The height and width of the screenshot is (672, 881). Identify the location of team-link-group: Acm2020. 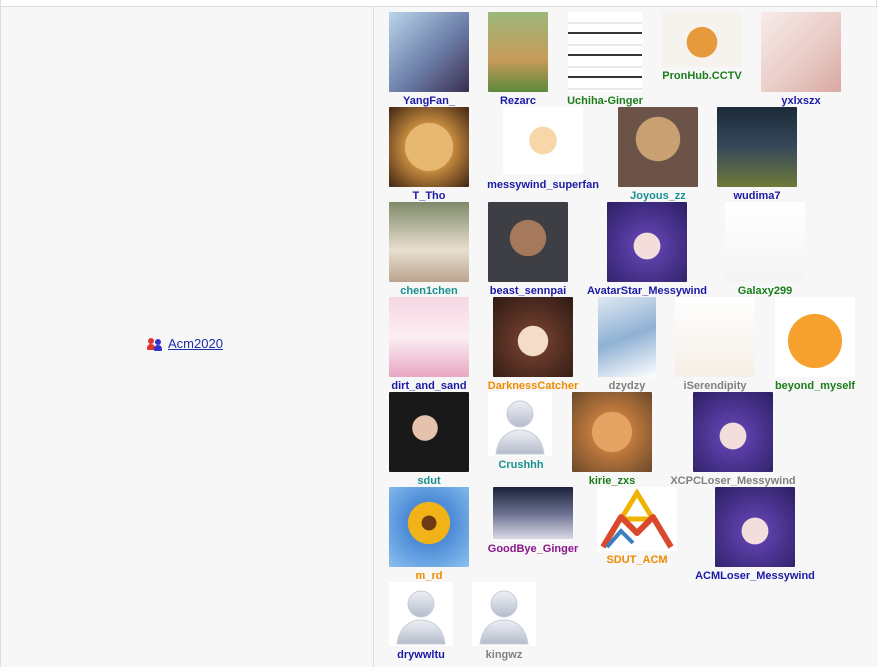
(185, 343).